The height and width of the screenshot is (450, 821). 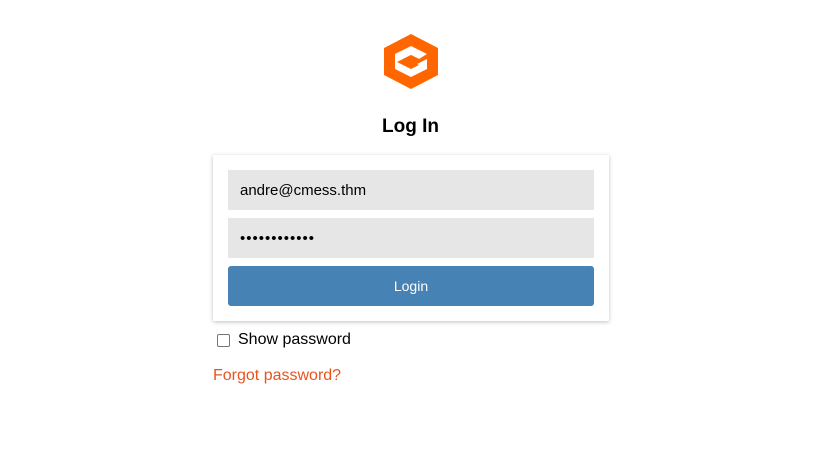 I want to click on page-title: Log In, so click(x=410, y=126).